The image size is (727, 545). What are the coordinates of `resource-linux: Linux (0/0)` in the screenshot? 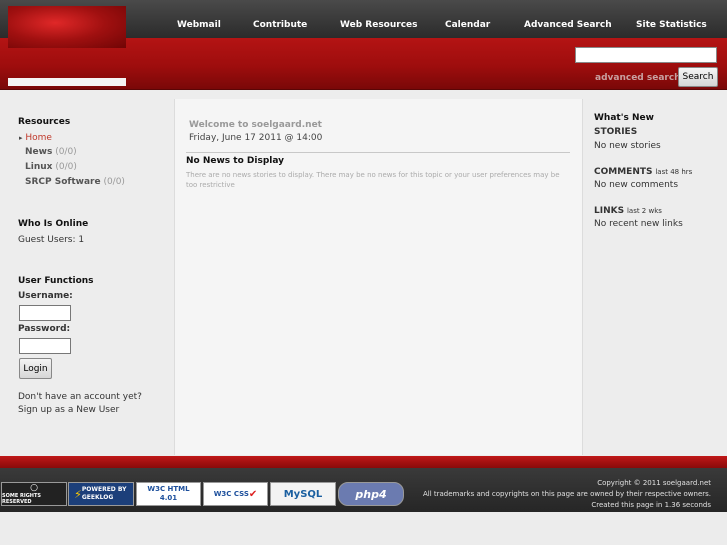 It's located at (51, 167).